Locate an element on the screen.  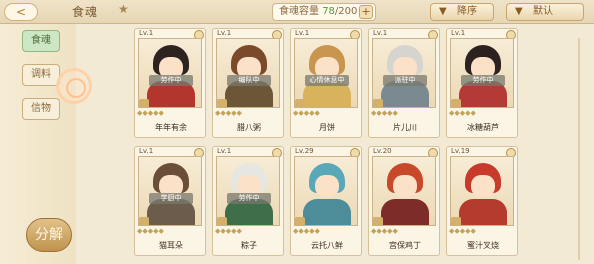
sort-order-label: 降序 is located at coordinates (467, 11).